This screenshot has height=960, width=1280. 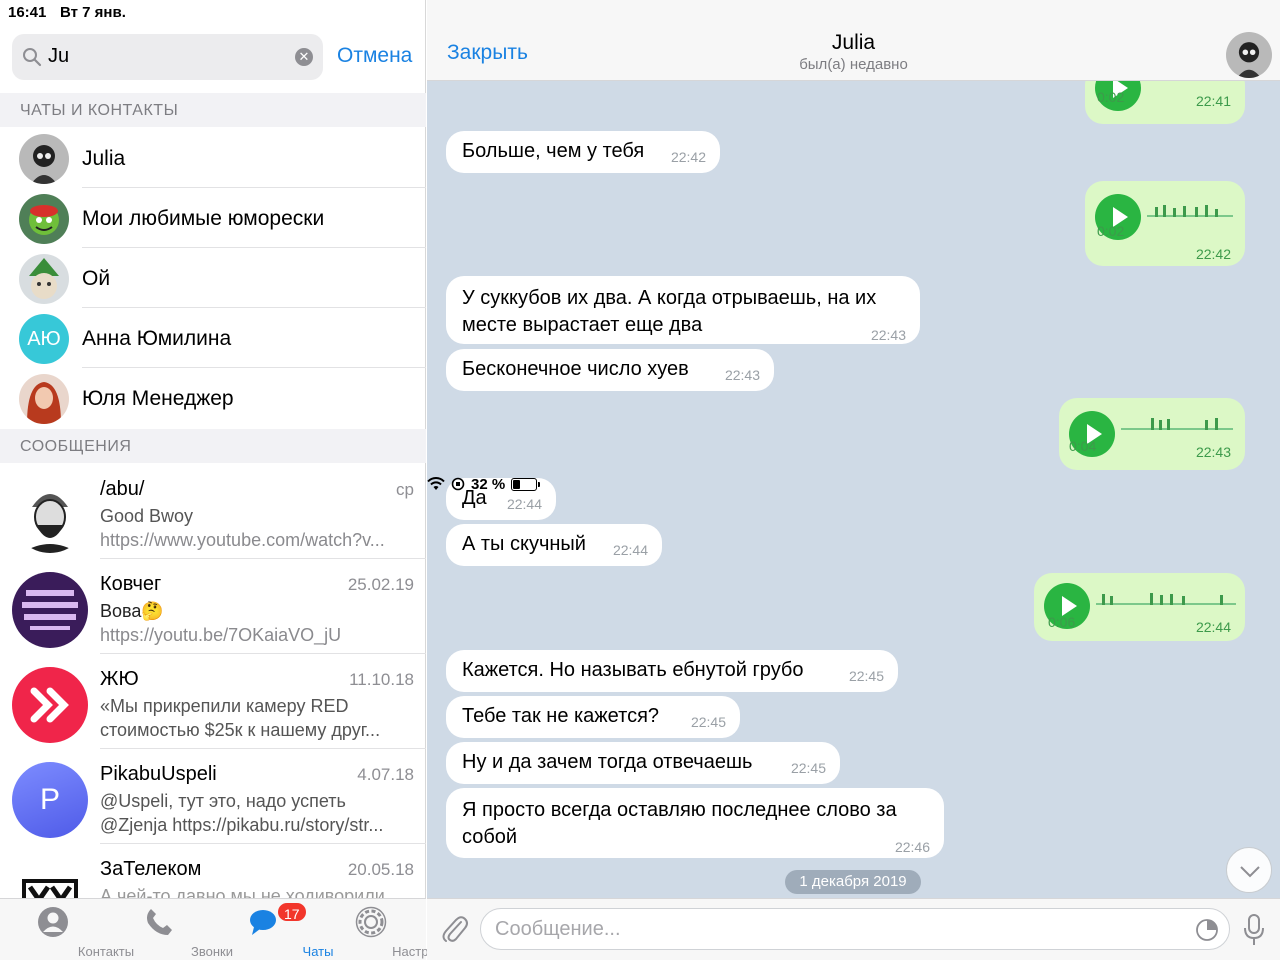 What do you see at coordinates (224, 706) in the screenshot?
I see `message-snippet: «Мы прикрепили камеру RED` at bounding box center [224, 706].